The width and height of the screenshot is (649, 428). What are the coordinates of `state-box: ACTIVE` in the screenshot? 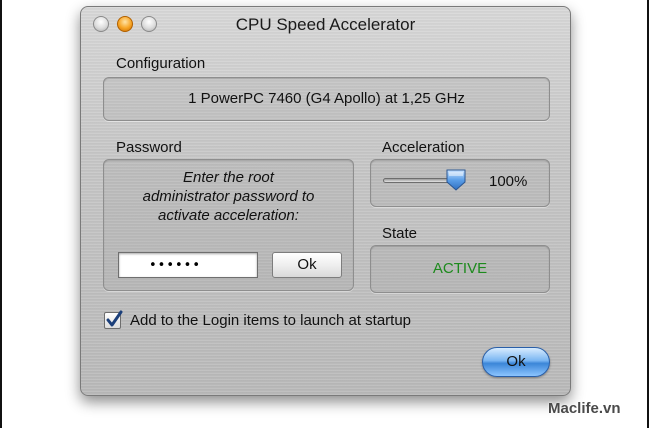 It's located at (460, 269).